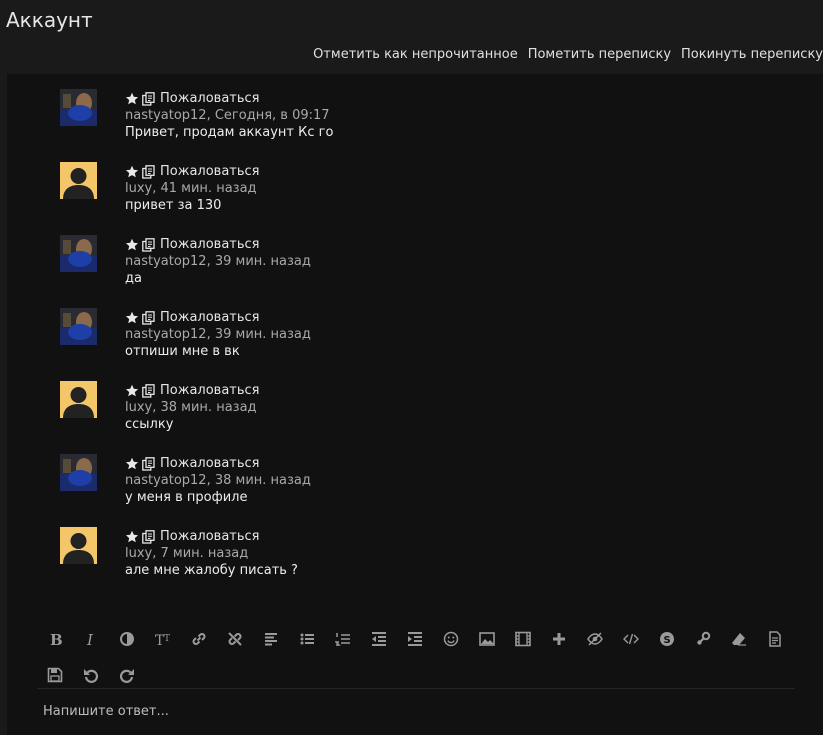 Image resolution: width=823 pixels, height=735 pixels. I want to click on outdent-icon, so click(379, 639).